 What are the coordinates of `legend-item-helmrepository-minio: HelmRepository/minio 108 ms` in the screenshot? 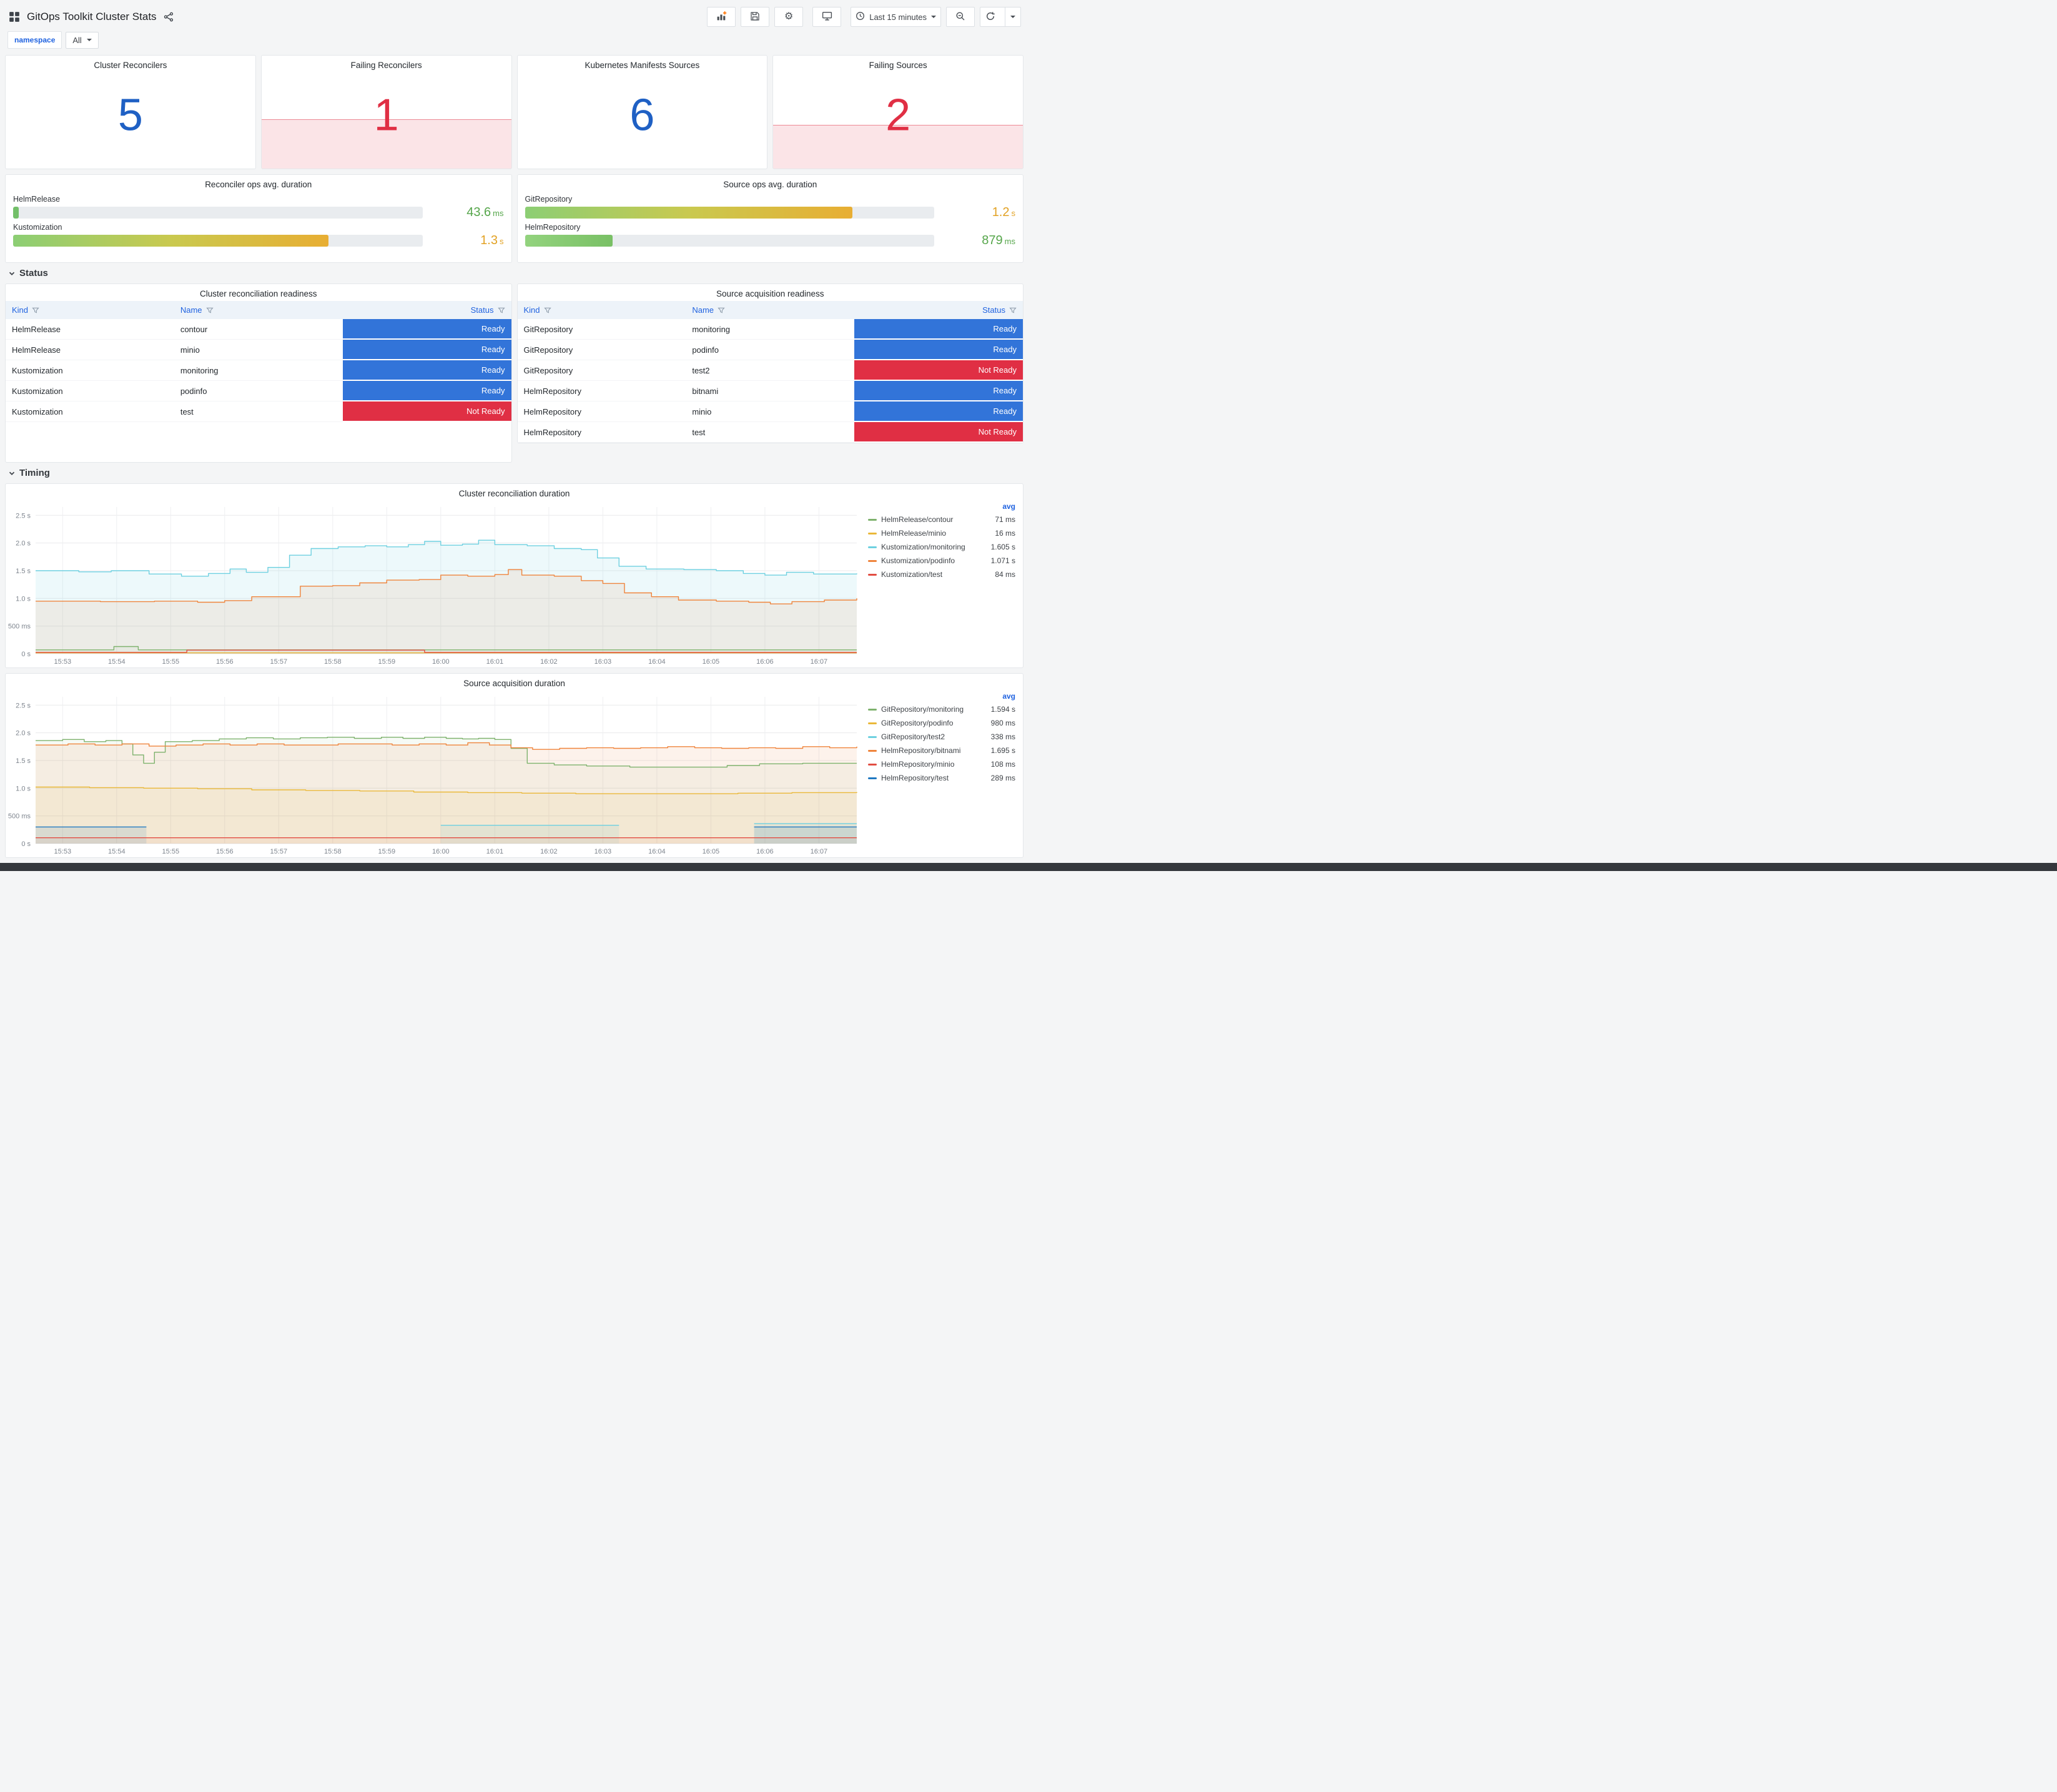 It's located at (942, 764).